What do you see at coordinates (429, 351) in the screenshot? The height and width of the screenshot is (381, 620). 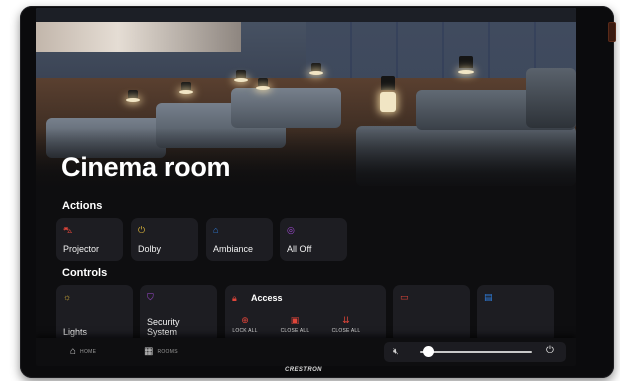 I see `volume-slider-thumb` at bounding box center [429, 351].